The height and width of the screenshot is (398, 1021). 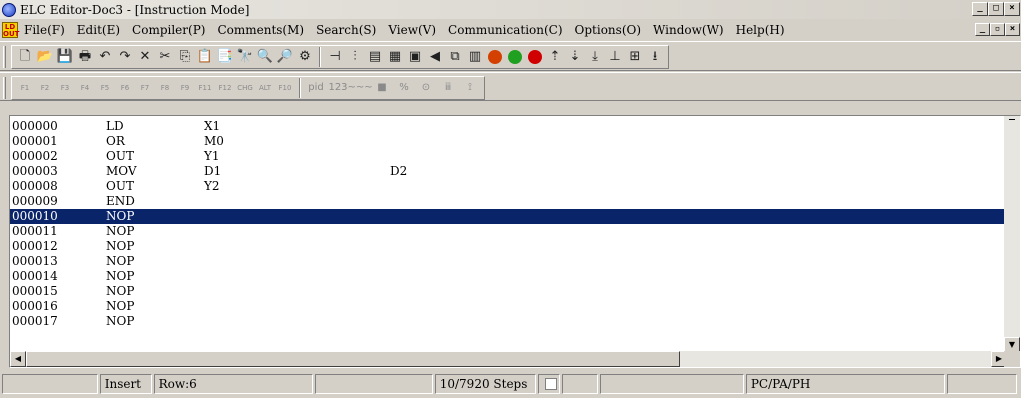 I want to click on toolbar2-extra-6-icon: ⅲ, so click(x=448, y=88).